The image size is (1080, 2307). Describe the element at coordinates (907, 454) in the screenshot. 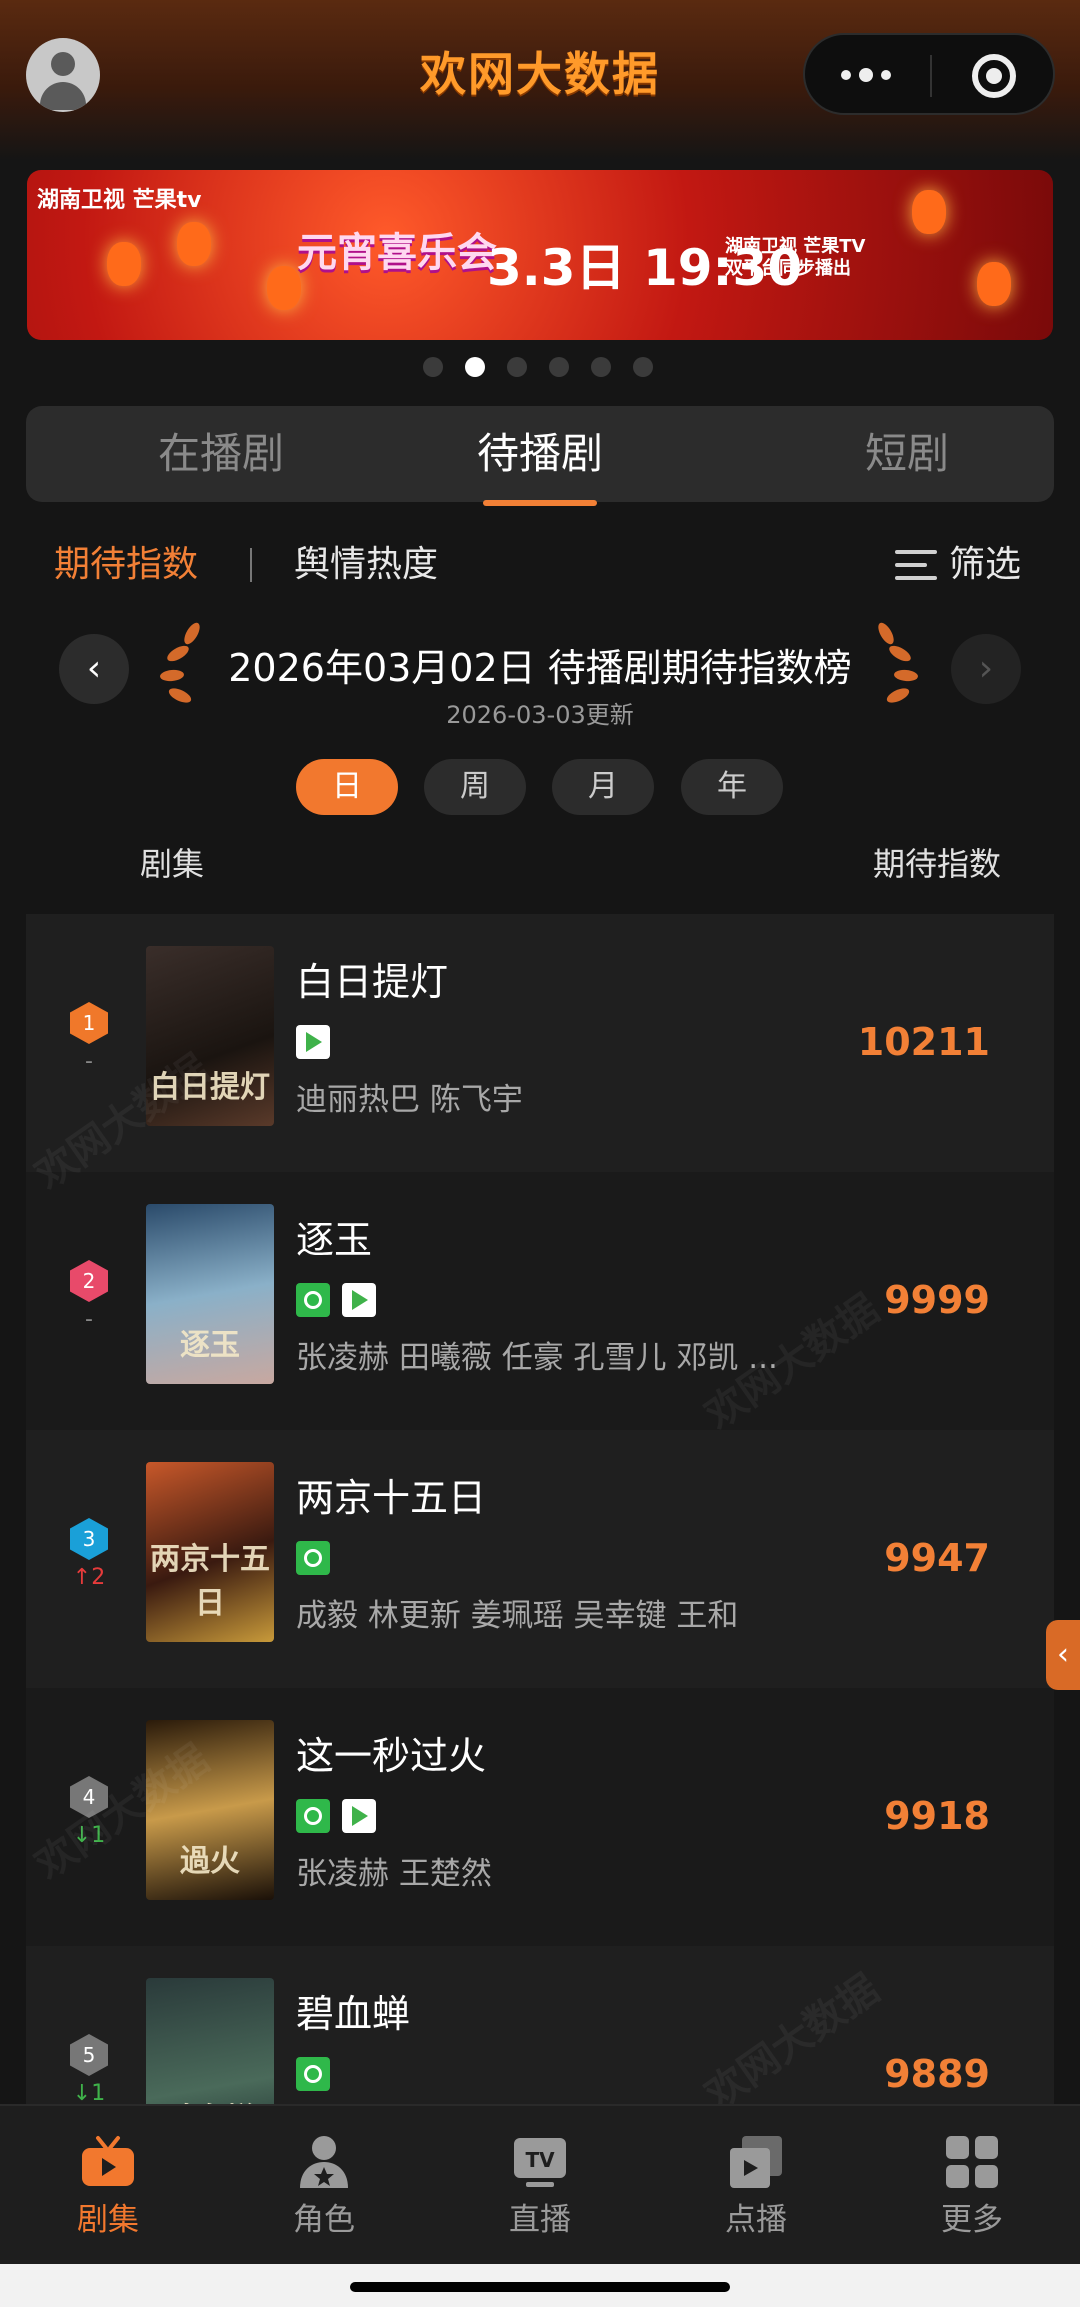

I see `tab-short: 短剧` at that location.